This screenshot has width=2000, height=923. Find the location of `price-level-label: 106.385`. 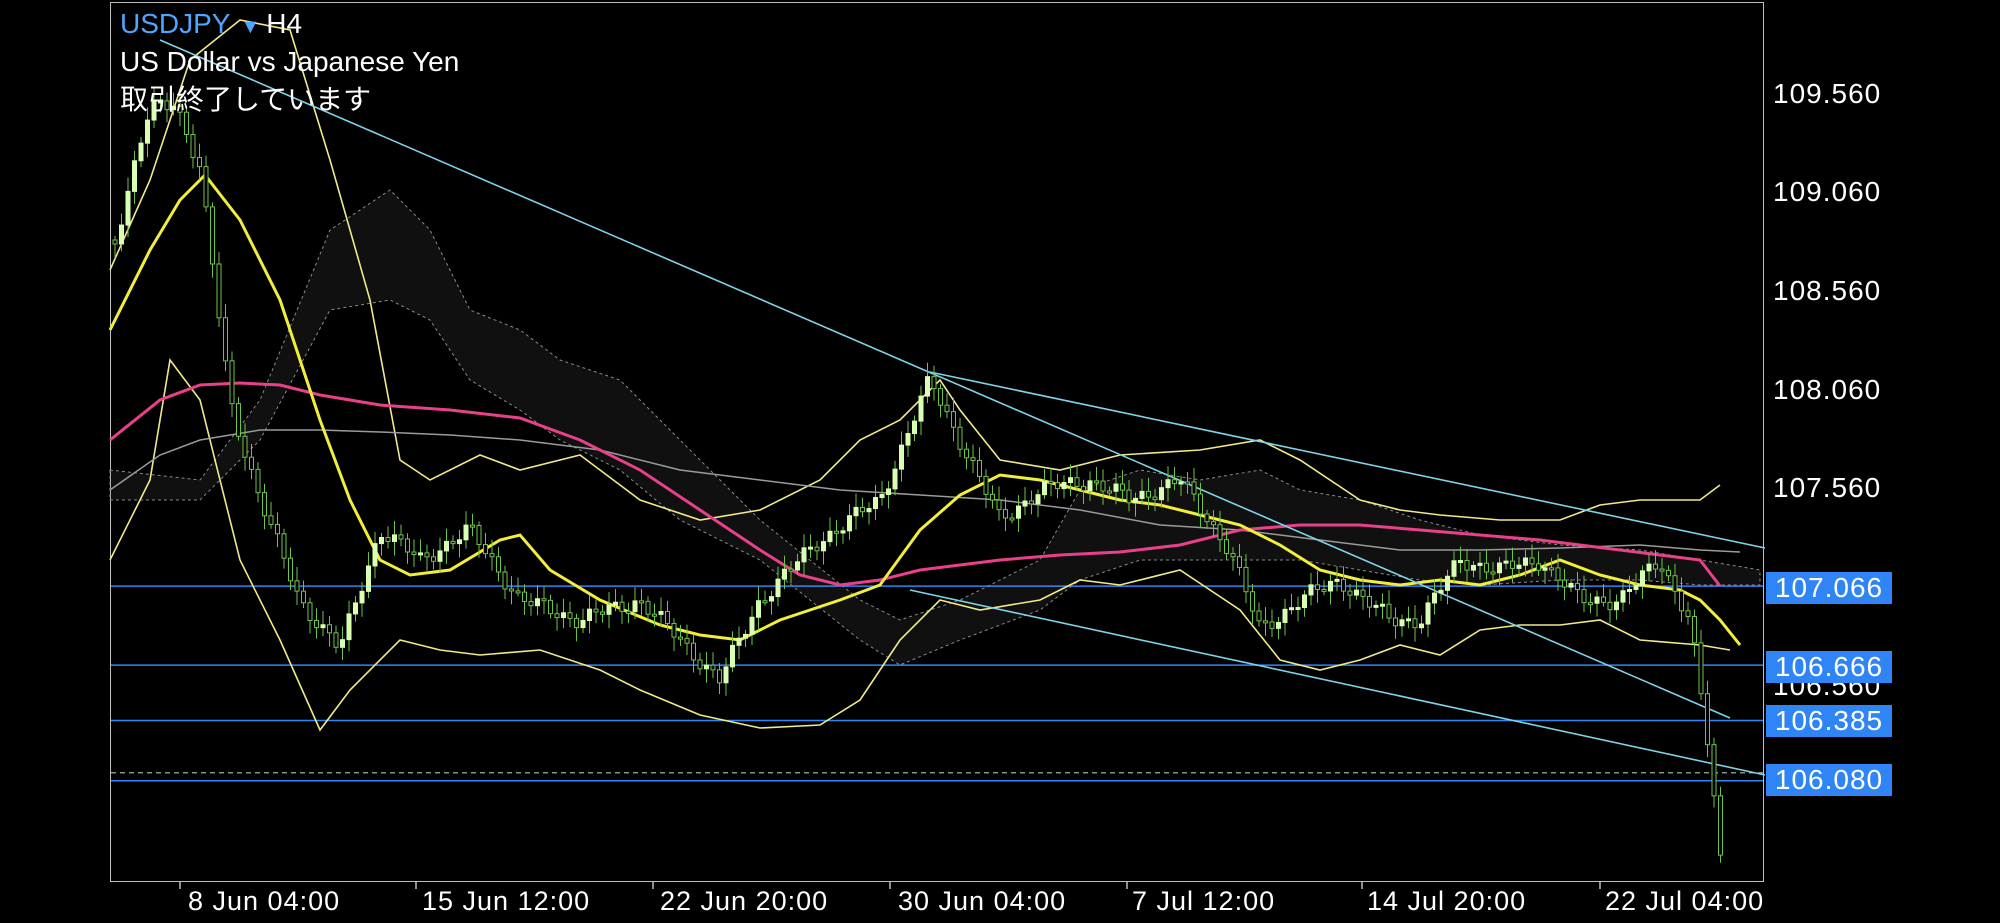

price-level-label: 106.385 is located at coordinates (1829, 721).